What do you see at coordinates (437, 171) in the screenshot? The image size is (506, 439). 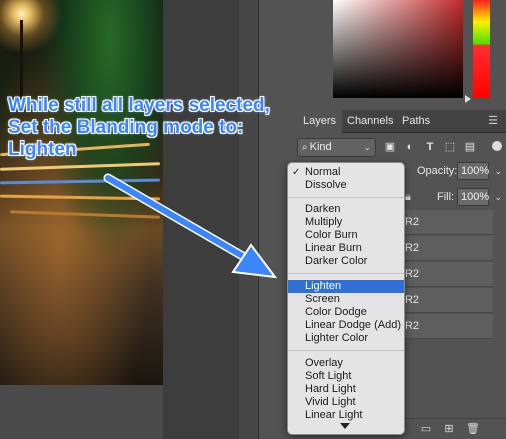 I see `opacity-label: Opacity:` at bounding box center [437, 171].